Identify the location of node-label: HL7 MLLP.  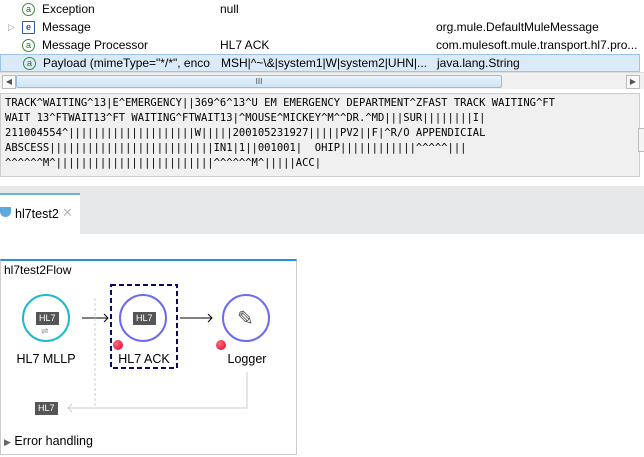
(46, 359).